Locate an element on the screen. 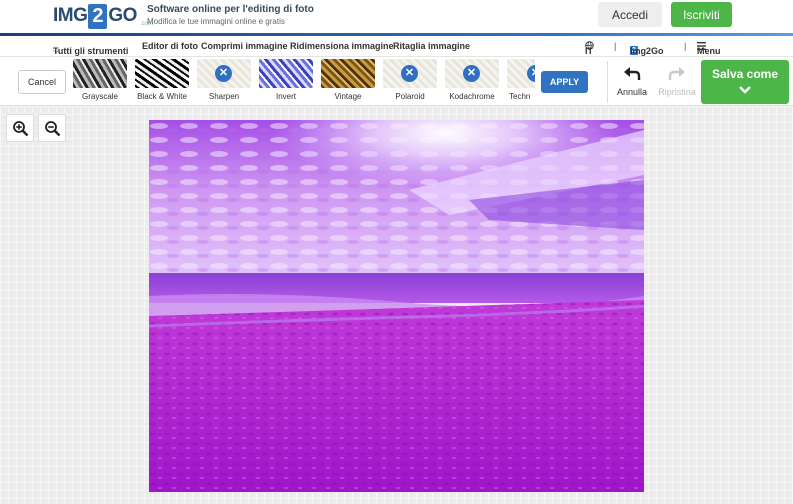  redo-button: Ripristina is located at coordinates (677, 81).